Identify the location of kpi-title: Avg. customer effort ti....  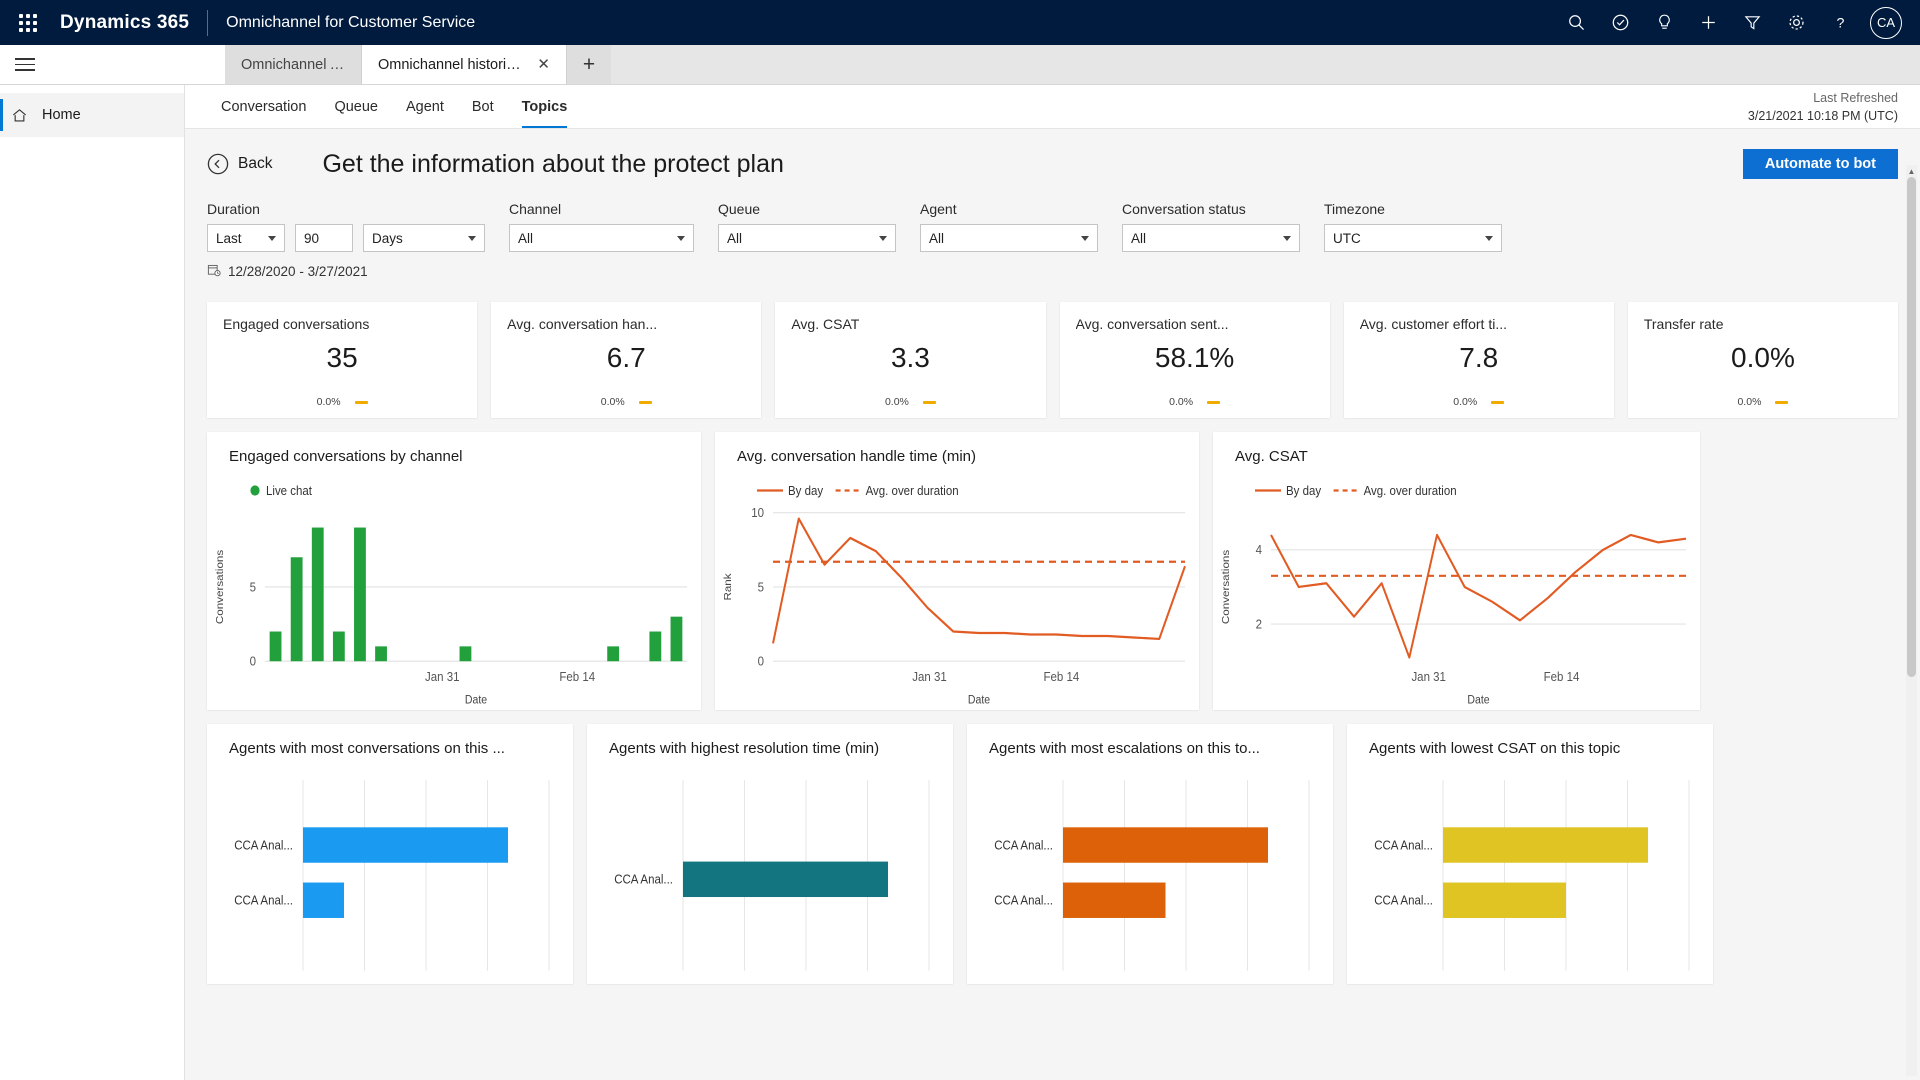
(1433, 324).